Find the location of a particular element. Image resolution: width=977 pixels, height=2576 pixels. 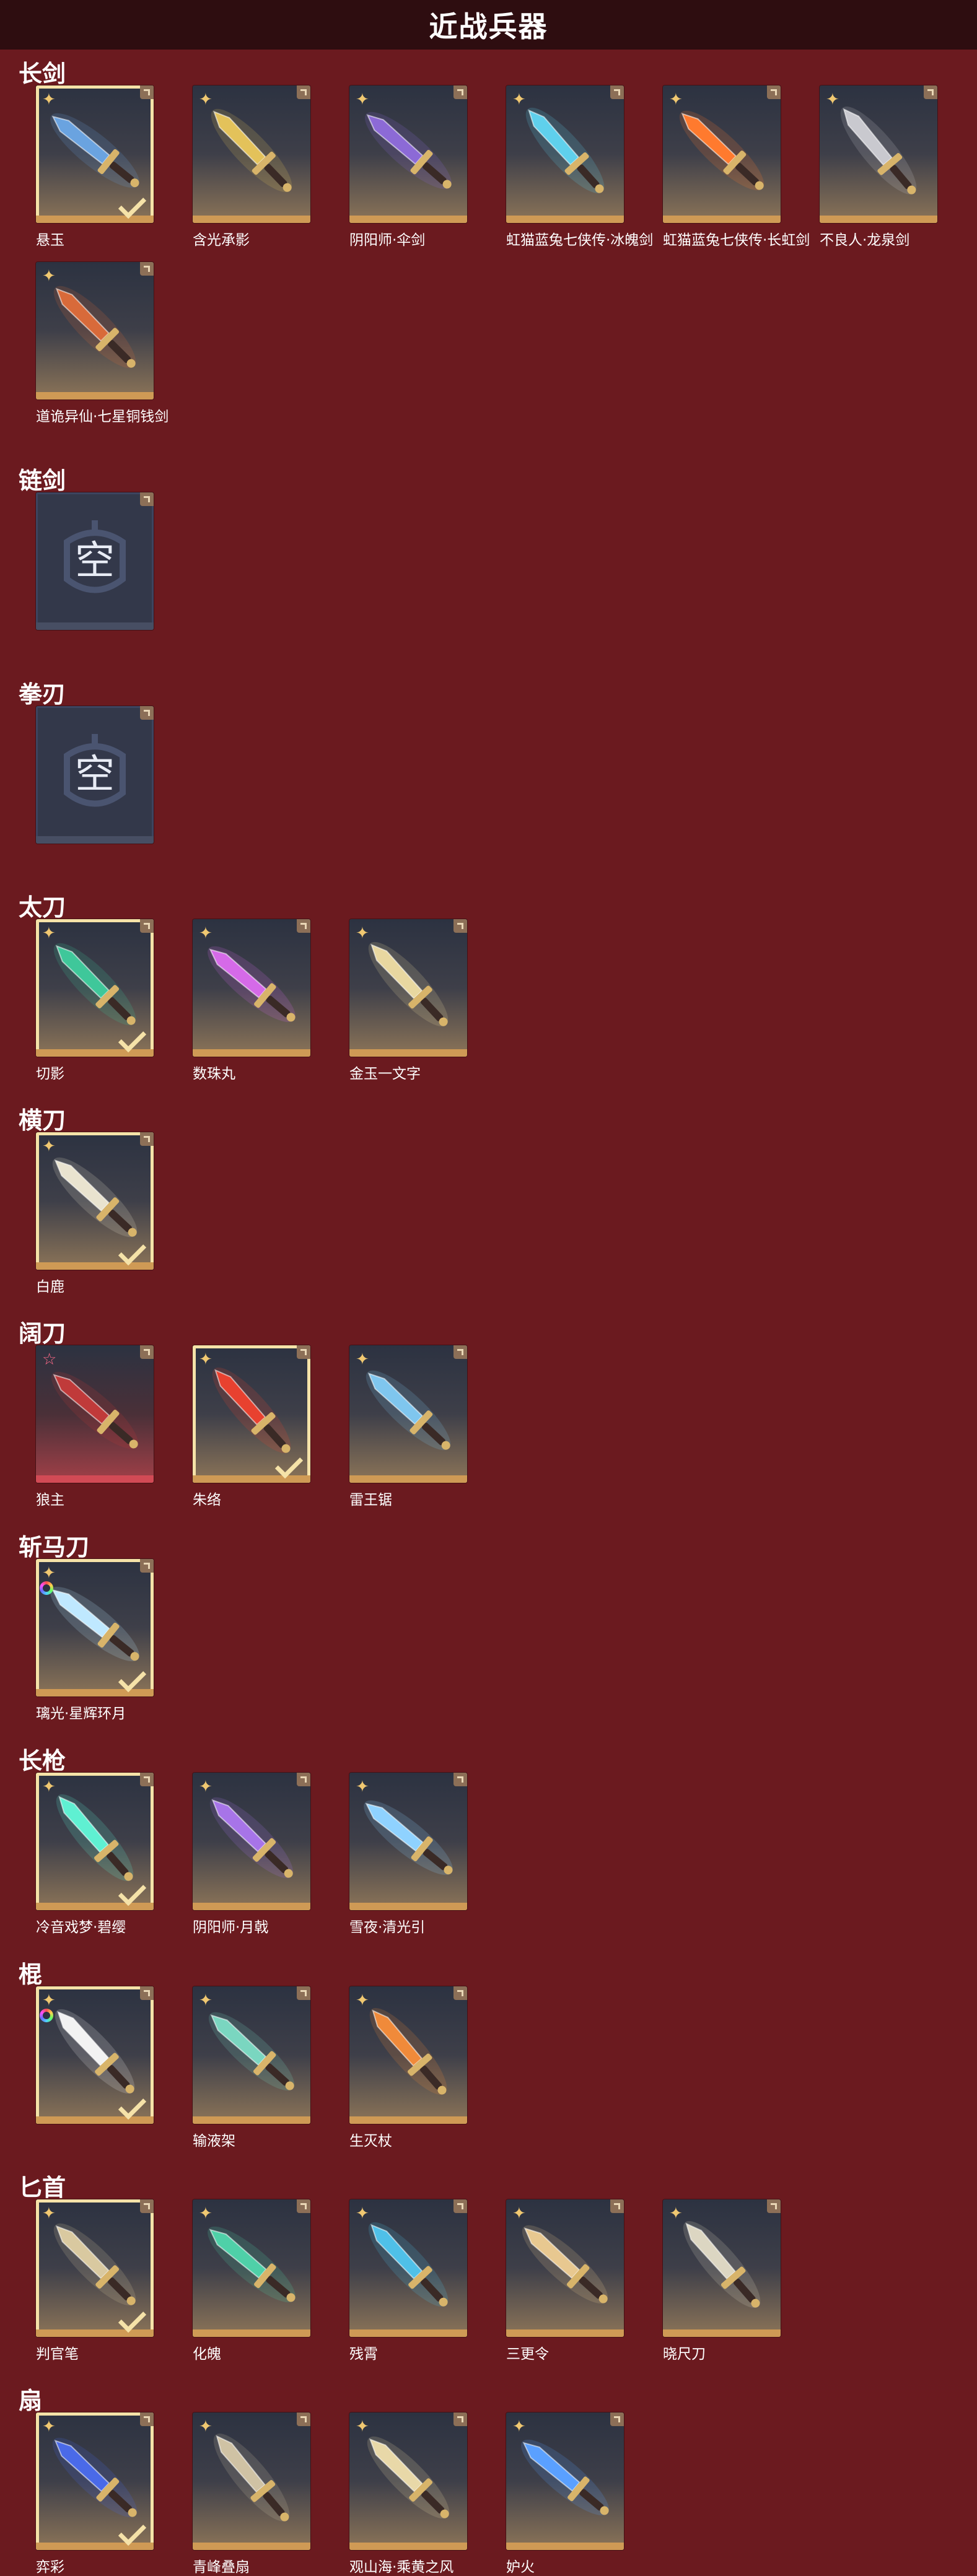

weapon-item: ✦ 雷王锯 is located at coordinates (411, 1426).